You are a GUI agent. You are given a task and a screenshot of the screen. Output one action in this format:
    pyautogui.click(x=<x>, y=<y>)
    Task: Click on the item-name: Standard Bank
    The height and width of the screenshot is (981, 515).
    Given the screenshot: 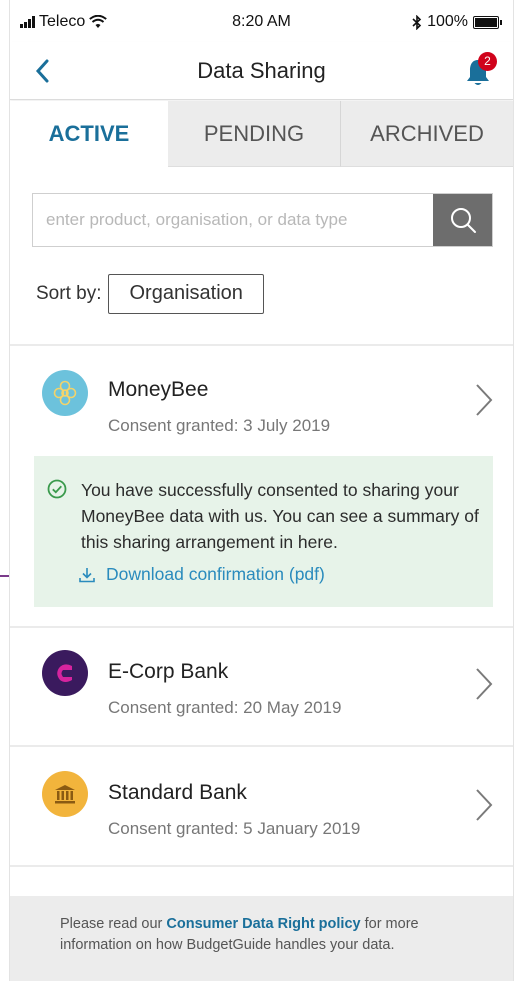 What is the action you would take?
    pyautogui.click(x=177, y=792)
    